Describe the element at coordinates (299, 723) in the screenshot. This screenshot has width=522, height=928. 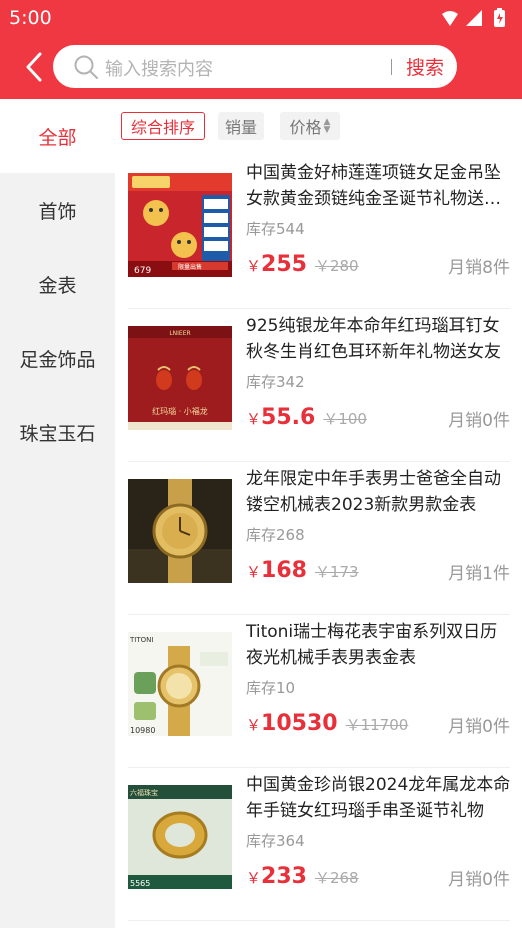
I see `price-value: 10530` at that location.